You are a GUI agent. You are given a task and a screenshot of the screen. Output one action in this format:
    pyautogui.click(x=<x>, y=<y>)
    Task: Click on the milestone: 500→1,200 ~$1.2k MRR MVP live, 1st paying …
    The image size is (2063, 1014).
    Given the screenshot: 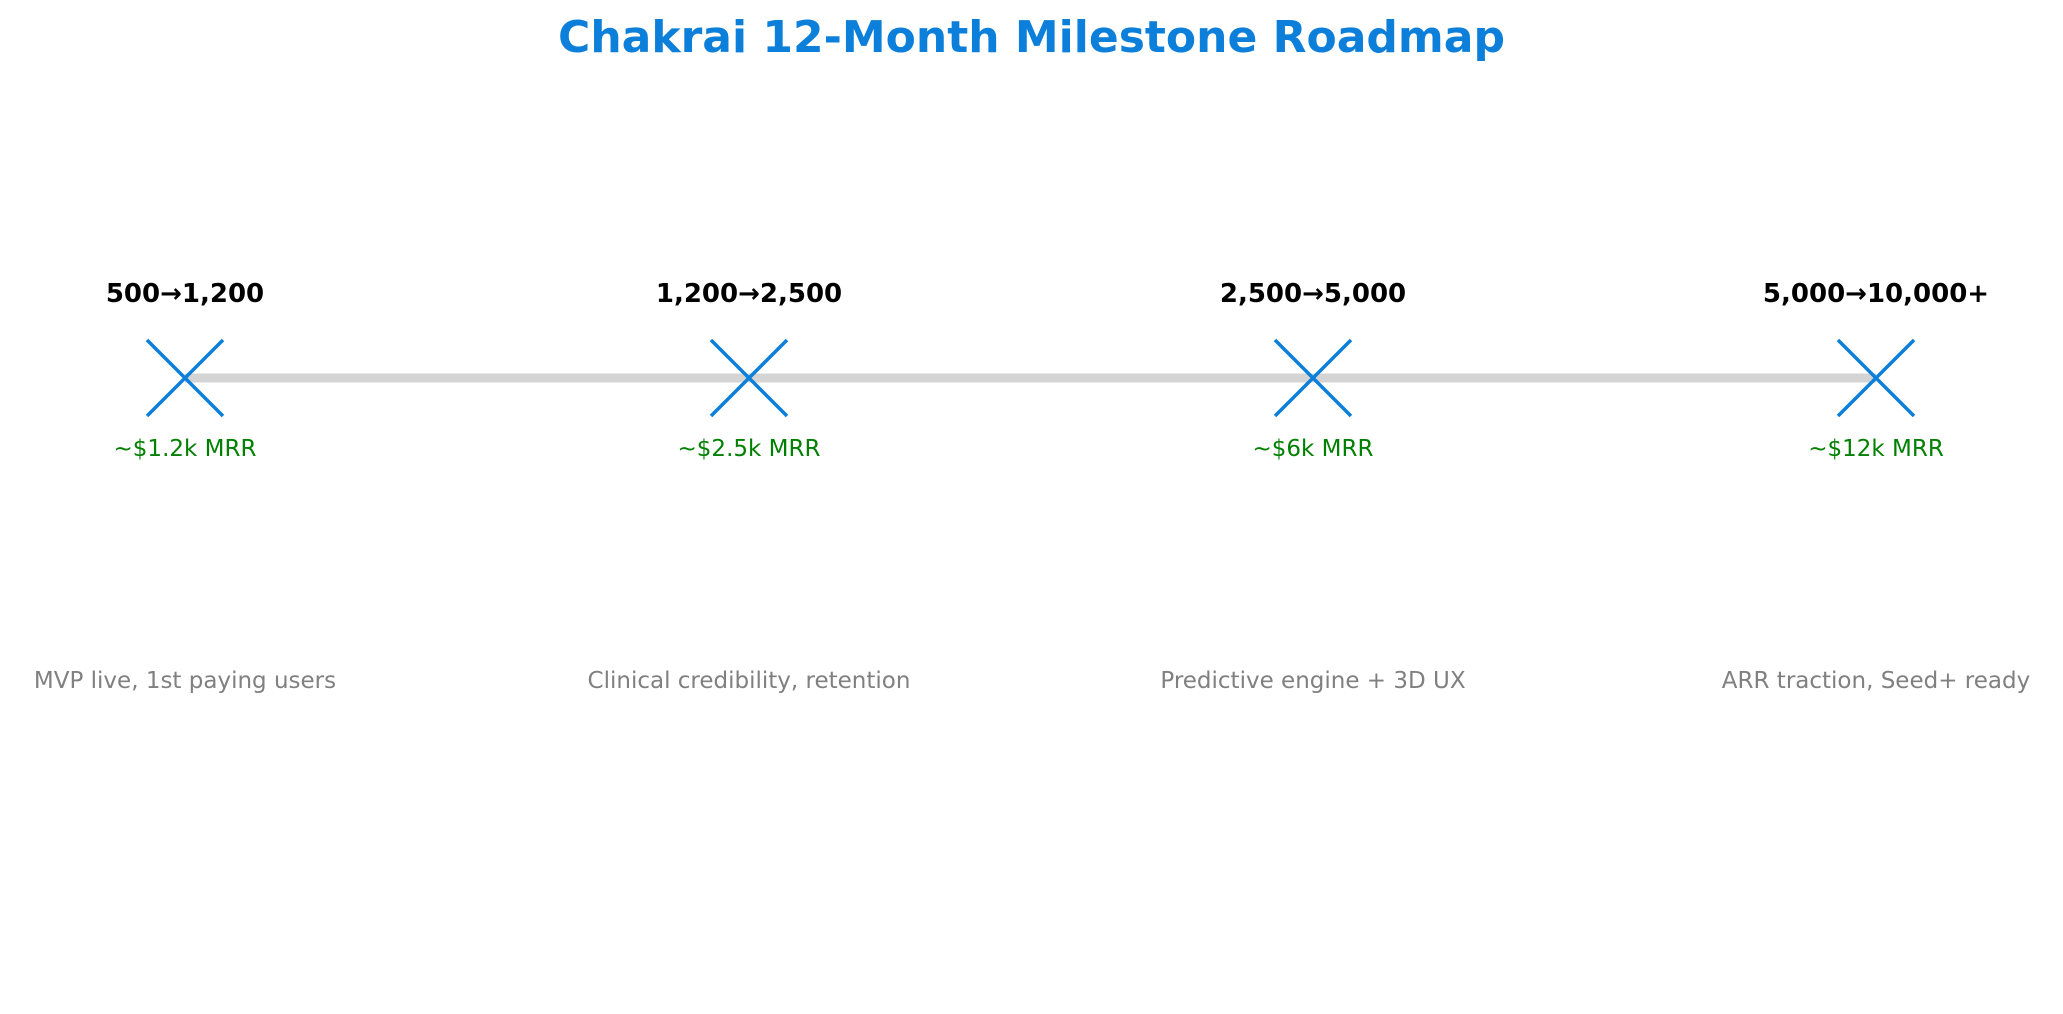 What is the action you would take?
    pyautogui.click(x=185, y=486)
    